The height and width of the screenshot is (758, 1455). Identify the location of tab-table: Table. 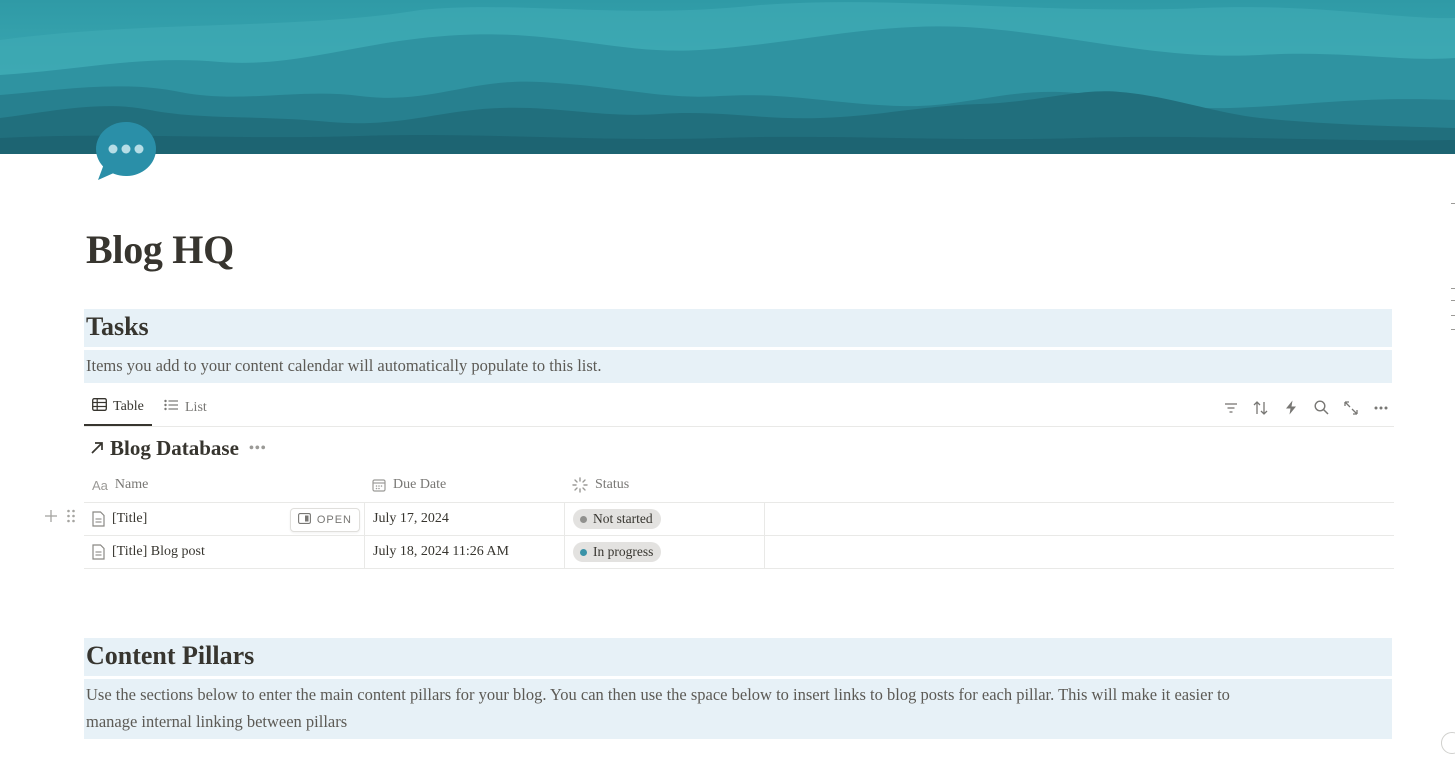
(118, 408).